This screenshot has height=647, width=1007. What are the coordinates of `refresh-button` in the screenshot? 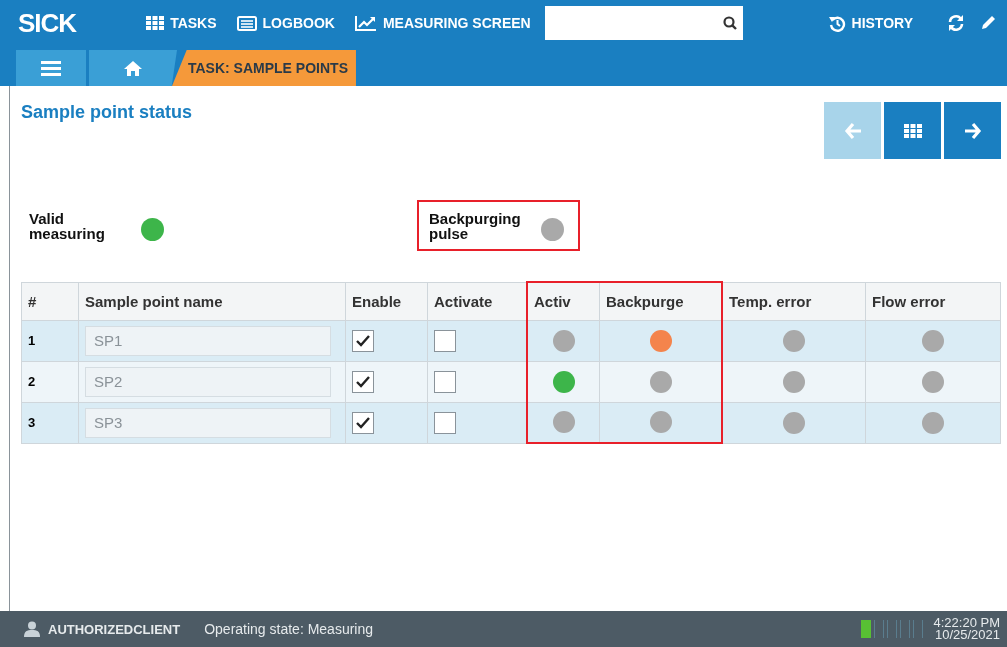 It's located at (956, 23).